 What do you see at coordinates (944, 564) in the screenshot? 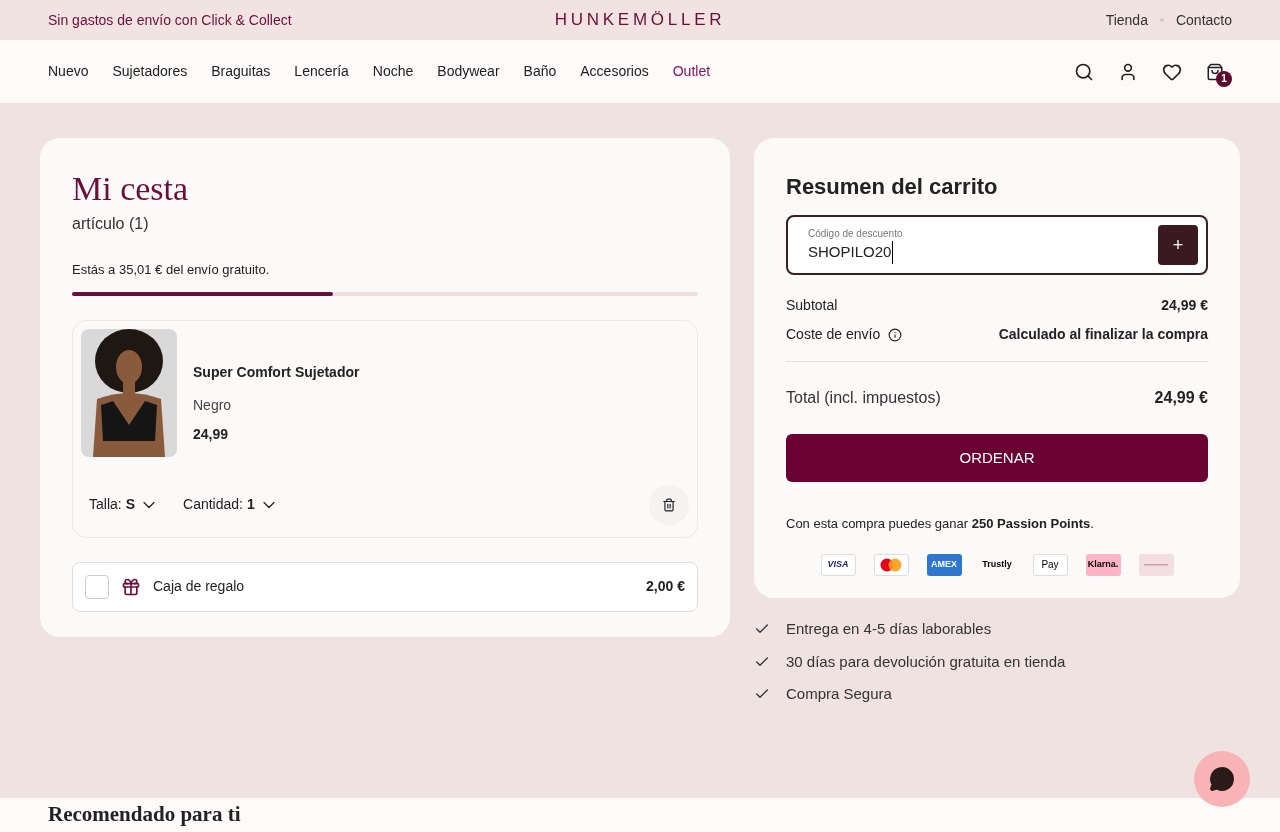
I see `amex-logo: AMEX` at bounding box center [944, 564].